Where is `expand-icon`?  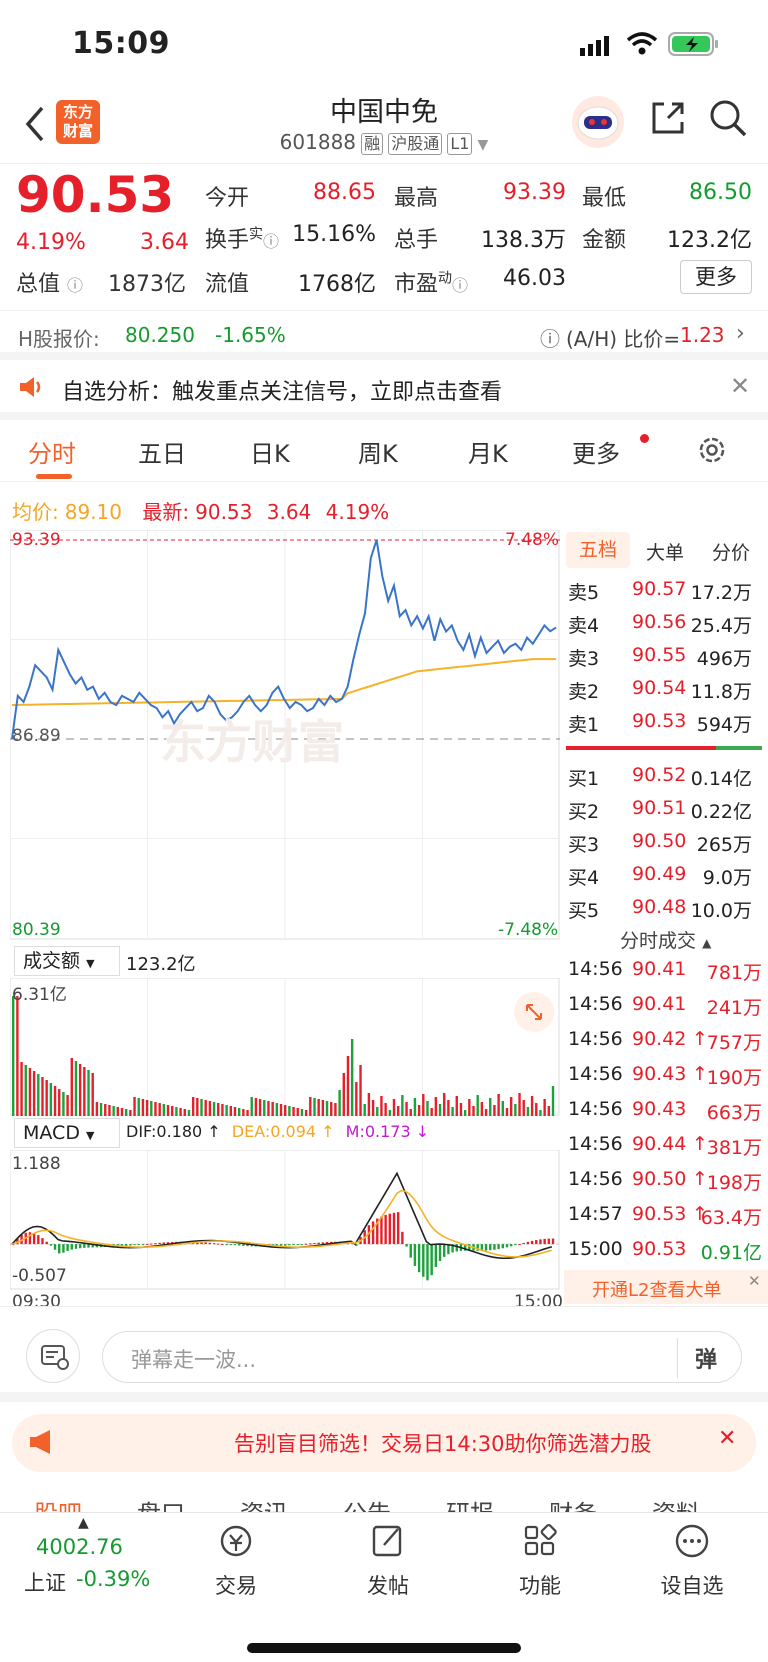
expand-icon is located at coordinates (534, 1012).